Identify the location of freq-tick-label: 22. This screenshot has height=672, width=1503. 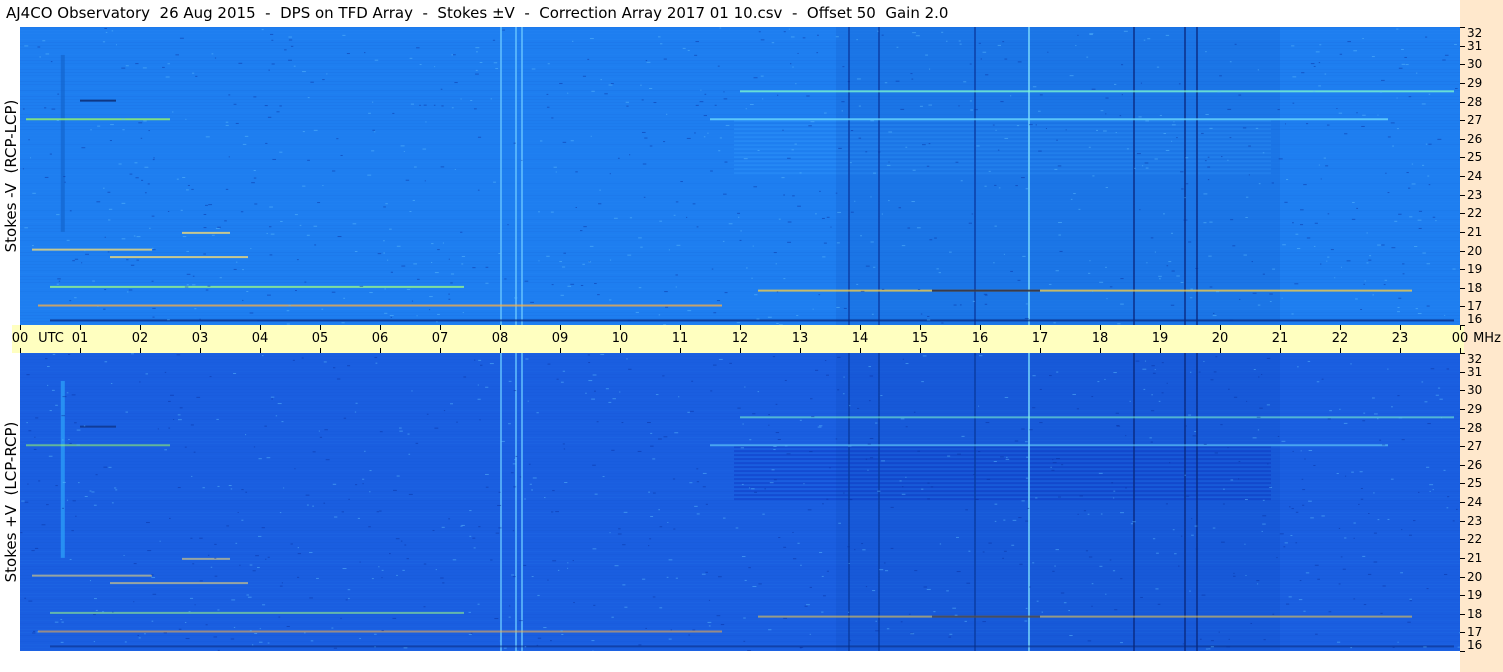
(1475, 539).